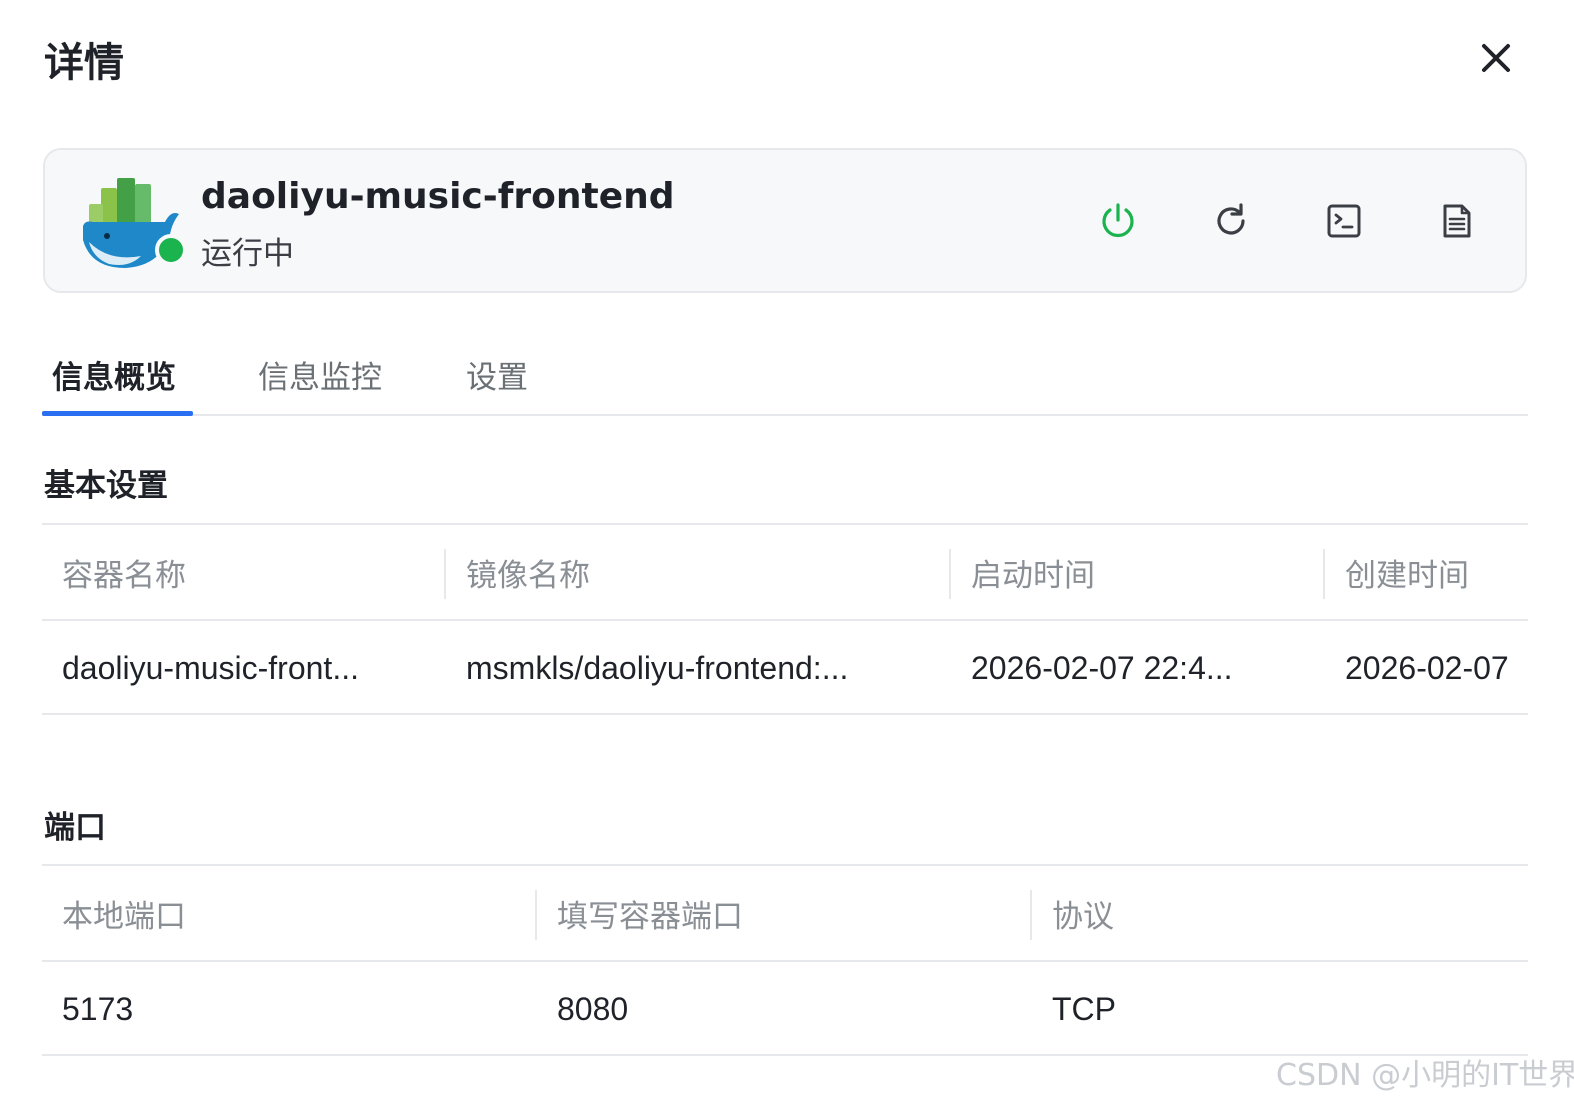 This screenshot has width=1574, height=1102. I want to click on header-container-name: 容器名称, so click(124, 575).